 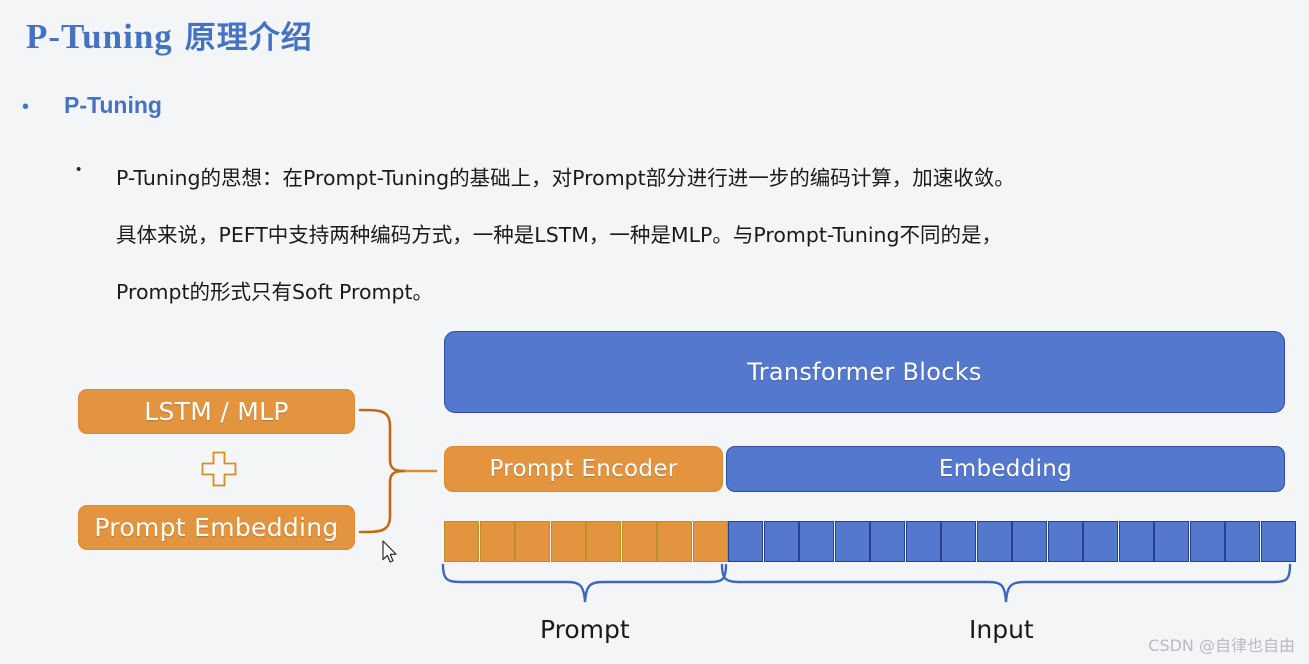 What do you see at coordinates (216, 411) in the screenshot?
I see `lstm-mlp-box: LSTM / MLP` at bounding box center [216, 411].